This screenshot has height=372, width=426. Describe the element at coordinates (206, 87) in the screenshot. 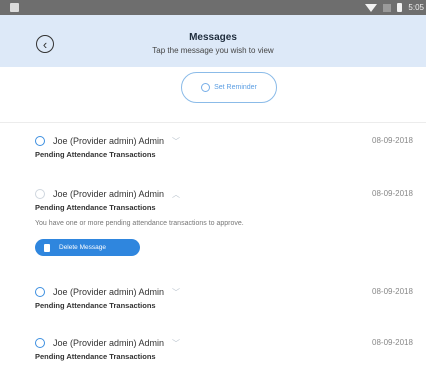

I see `bell-icon` at that location.